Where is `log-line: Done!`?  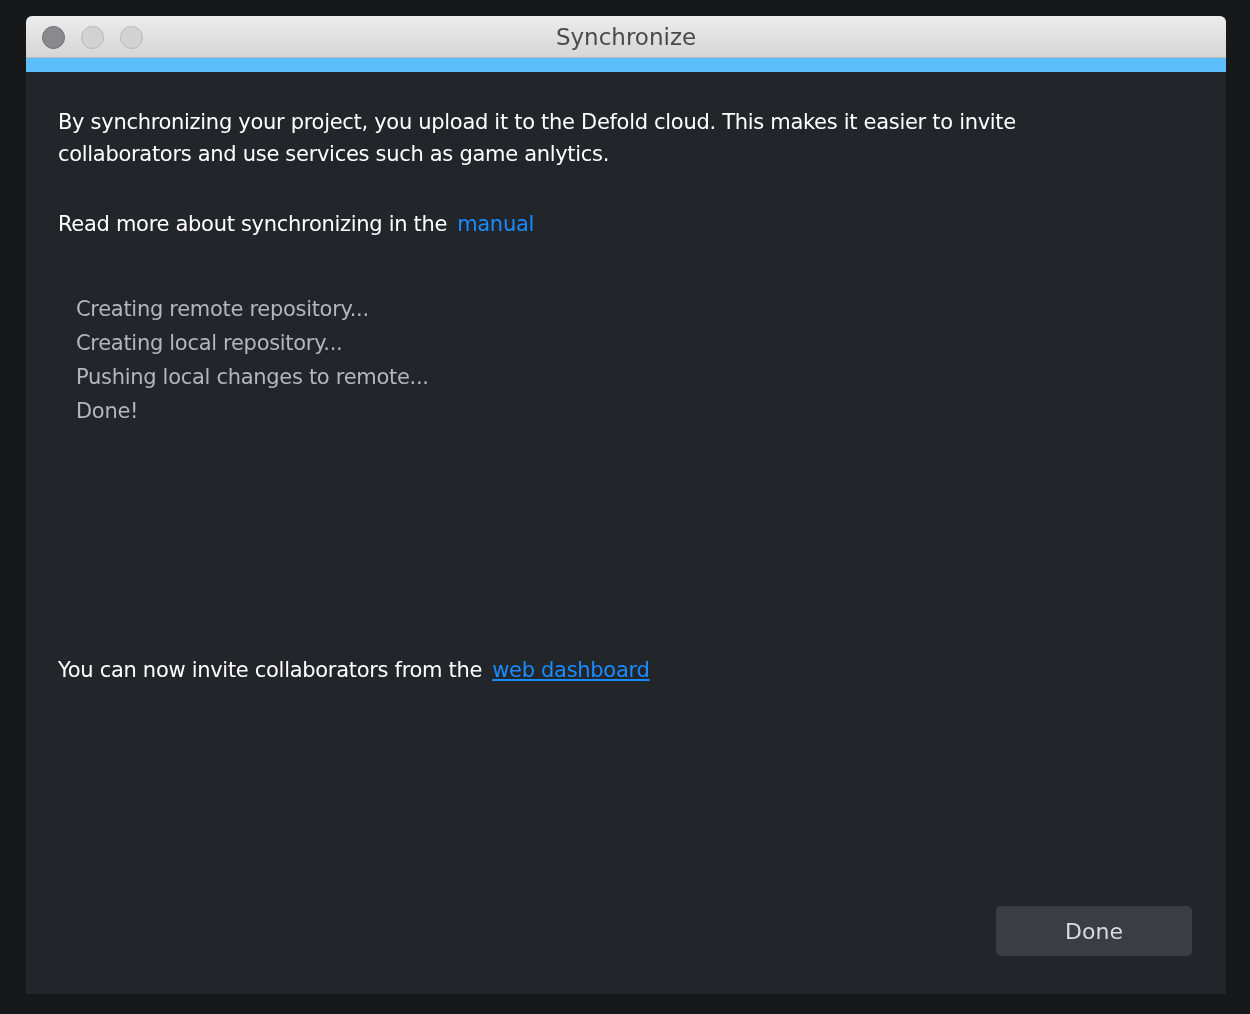
log-line: Done! is located at coordinates (107, 411).